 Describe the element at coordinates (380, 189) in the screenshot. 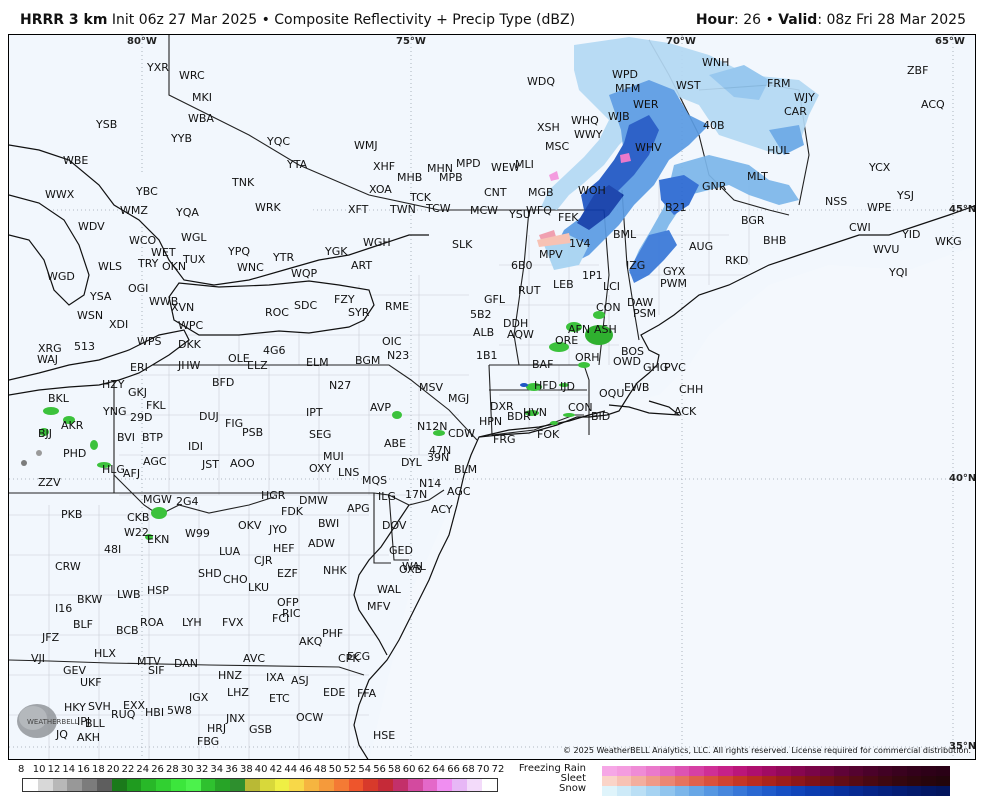

I see `station-label: XOA` at that location.